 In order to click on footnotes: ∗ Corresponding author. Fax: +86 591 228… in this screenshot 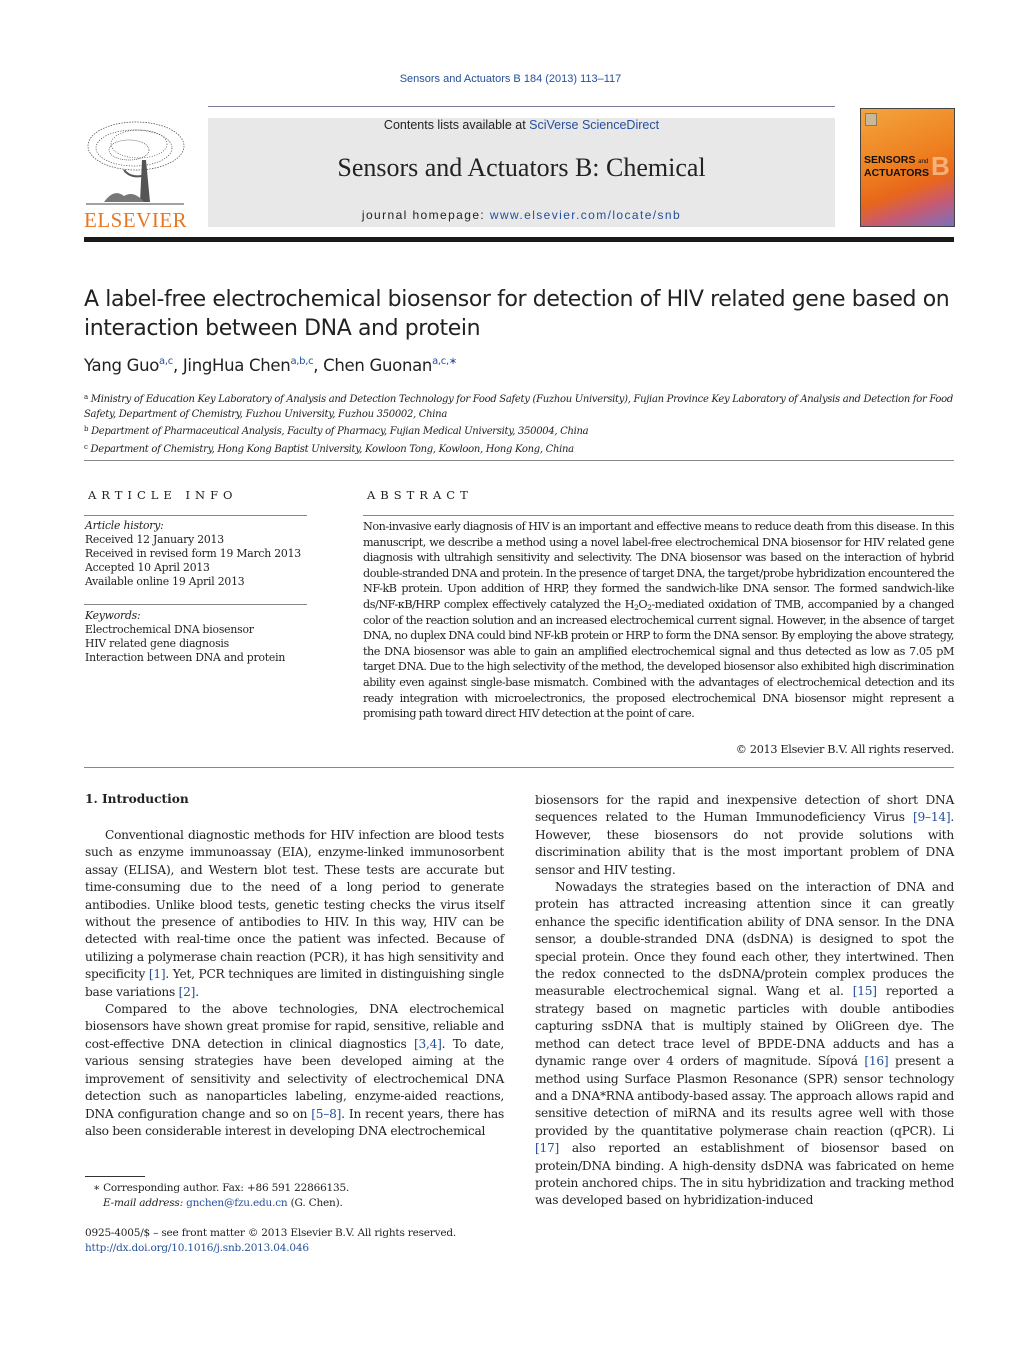, I will do `click(300, 1195)`.